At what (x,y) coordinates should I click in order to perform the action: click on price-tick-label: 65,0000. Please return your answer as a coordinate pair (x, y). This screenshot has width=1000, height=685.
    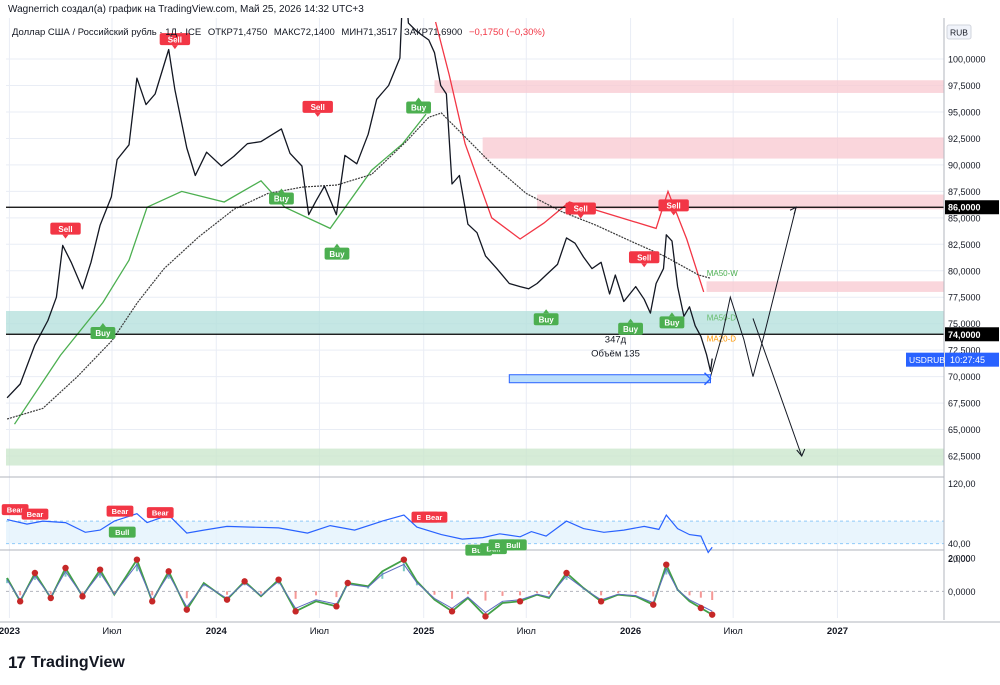
    Looking at the image, I should click on (964, 430).